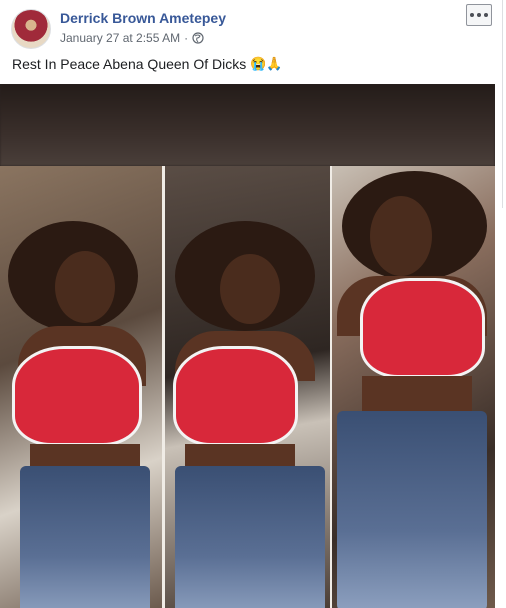 The width and height of the screenshot is (506, 608). Describe the element at coordinates (502, 104) in the screenshot. I see `rail-divider` at that location.